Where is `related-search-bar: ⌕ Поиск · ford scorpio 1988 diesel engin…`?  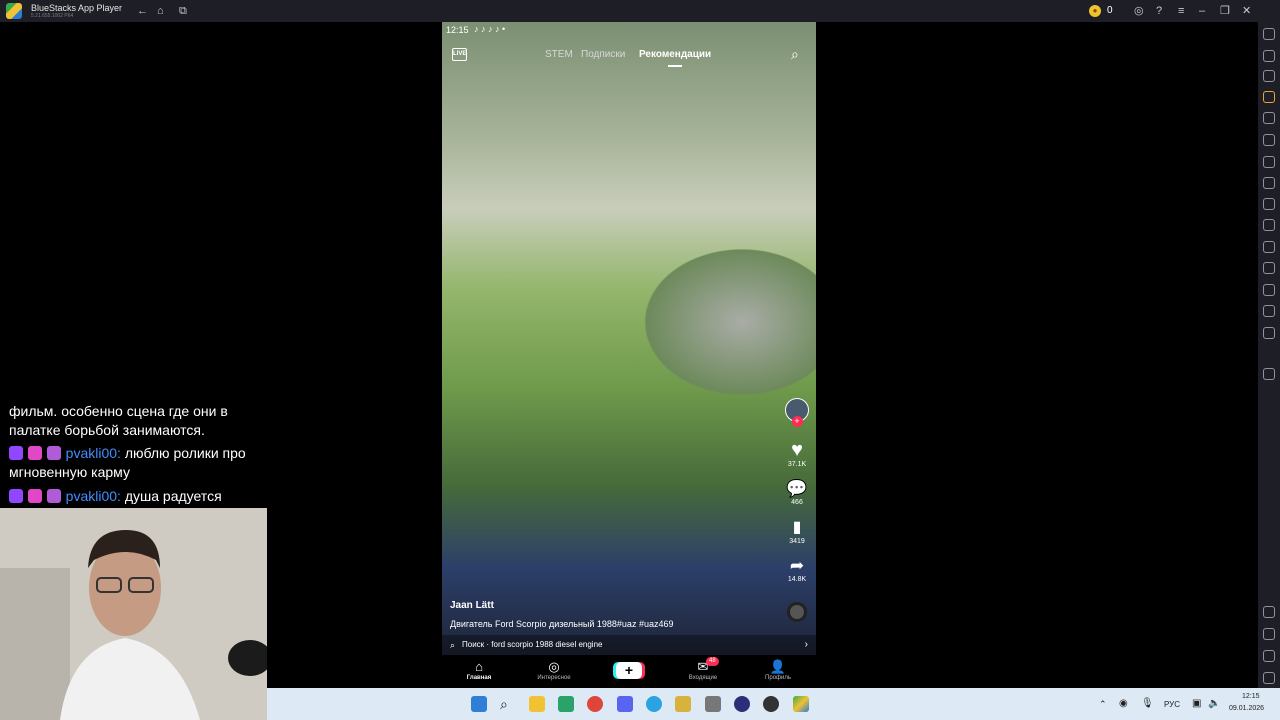 related-search-bar: ⌕ Поиск · ford scorpio 1988 diesel engin… is located at coordinates (629, 645).